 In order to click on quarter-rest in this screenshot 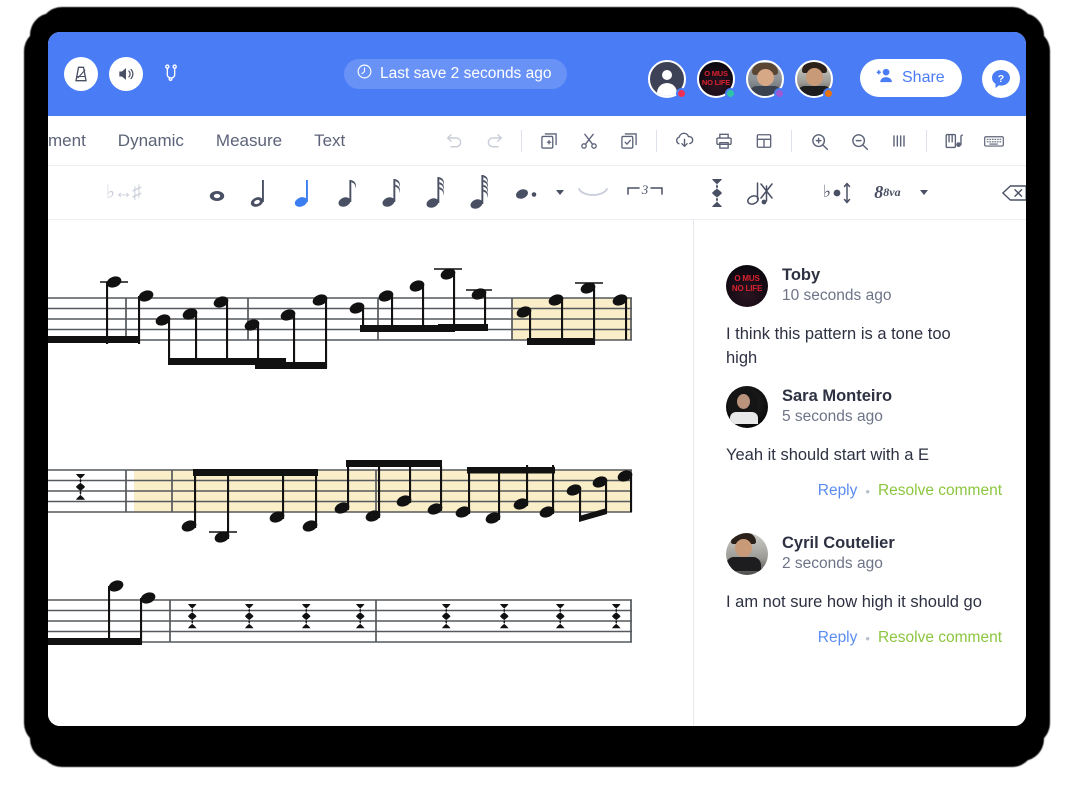, I will do `click(80, 487)`.